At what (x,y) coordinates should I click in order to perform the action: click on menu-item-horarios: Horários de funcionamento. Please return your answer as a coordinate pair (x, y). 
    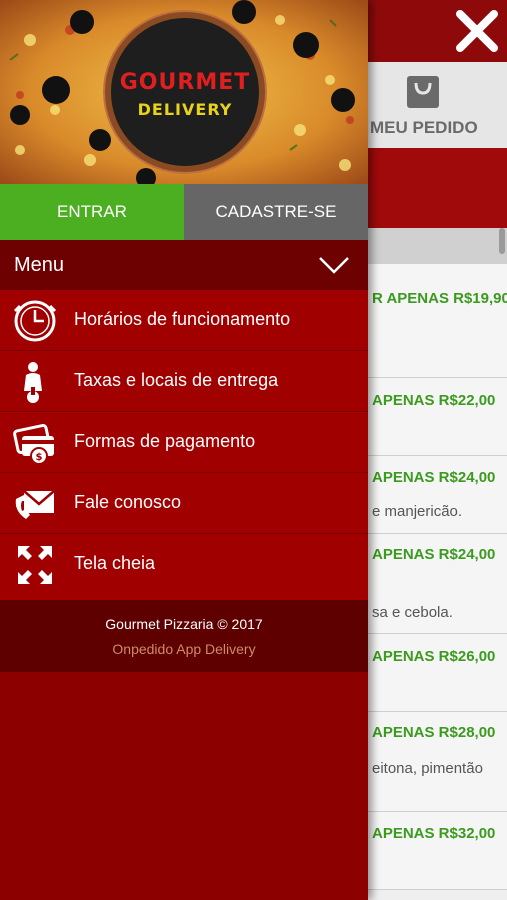
    Looking at the image, I should click on (184, 320).